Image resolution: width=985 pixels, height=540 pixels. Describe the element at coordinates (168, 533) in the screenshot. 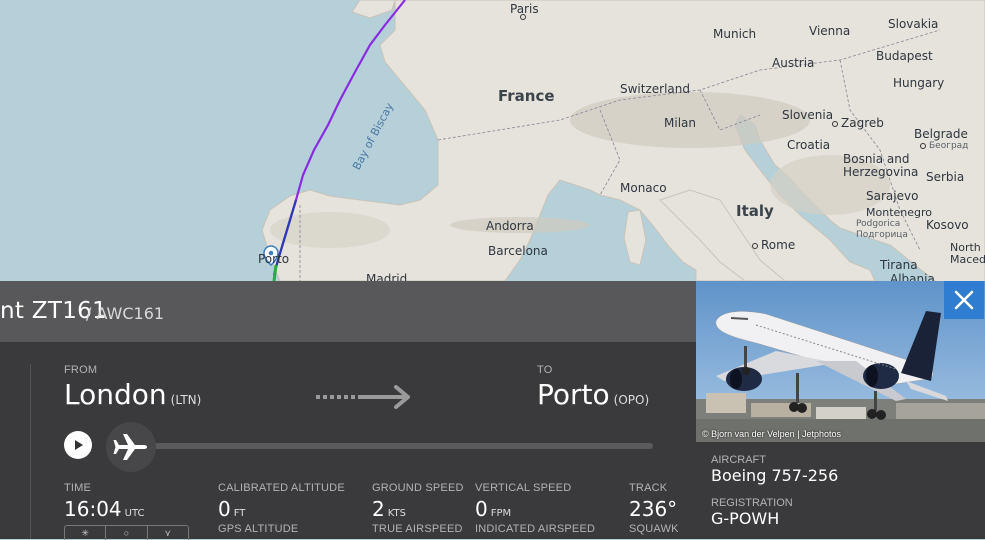

I see `toolbar-button: ⋎` at that location.